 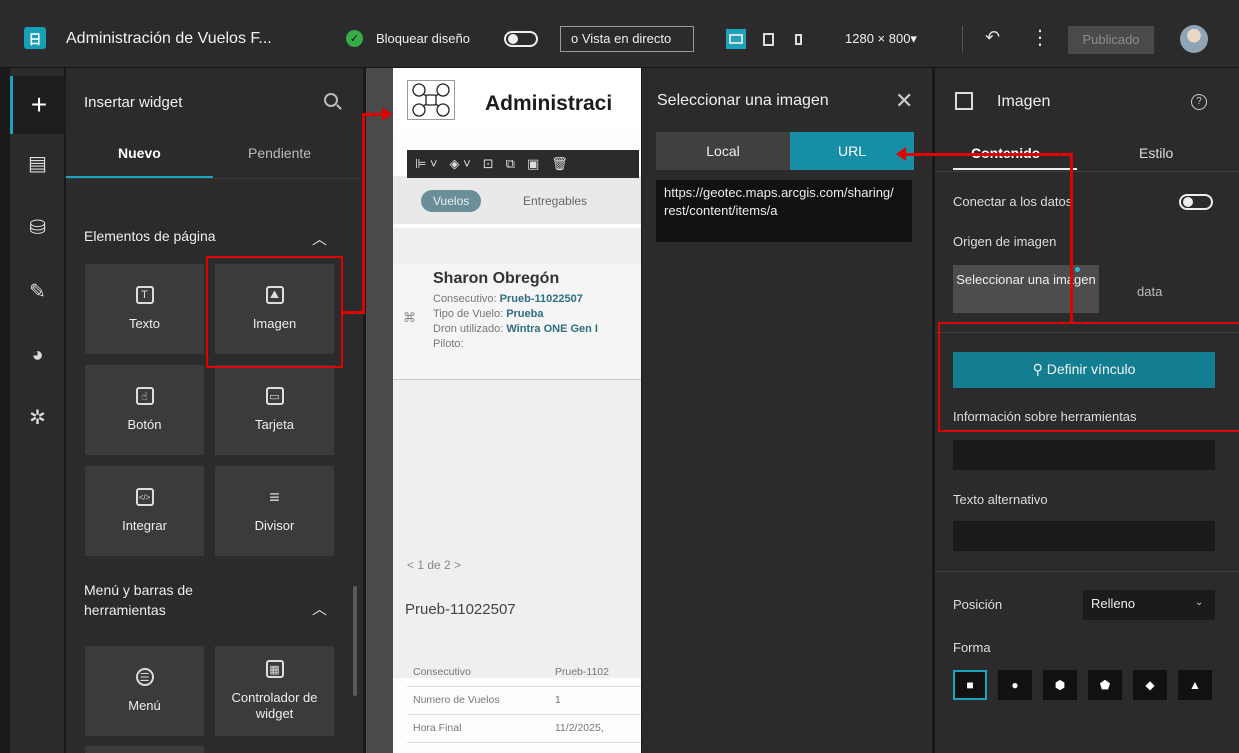 I want to click on align-icon: ⊫ ˅, so click(x=426, y=164).